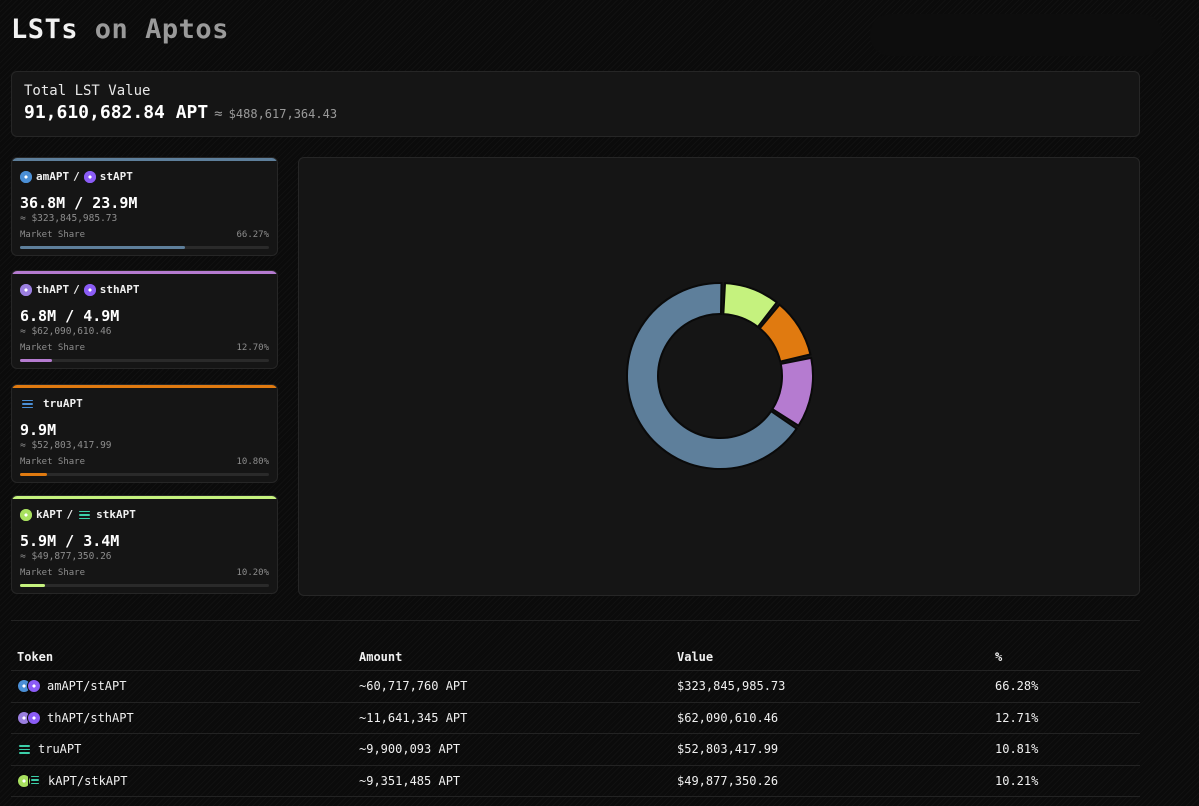  Describe the element at coordinates (63, 403) in the screenshot. I see `card-token-name: truAPT` at that location.